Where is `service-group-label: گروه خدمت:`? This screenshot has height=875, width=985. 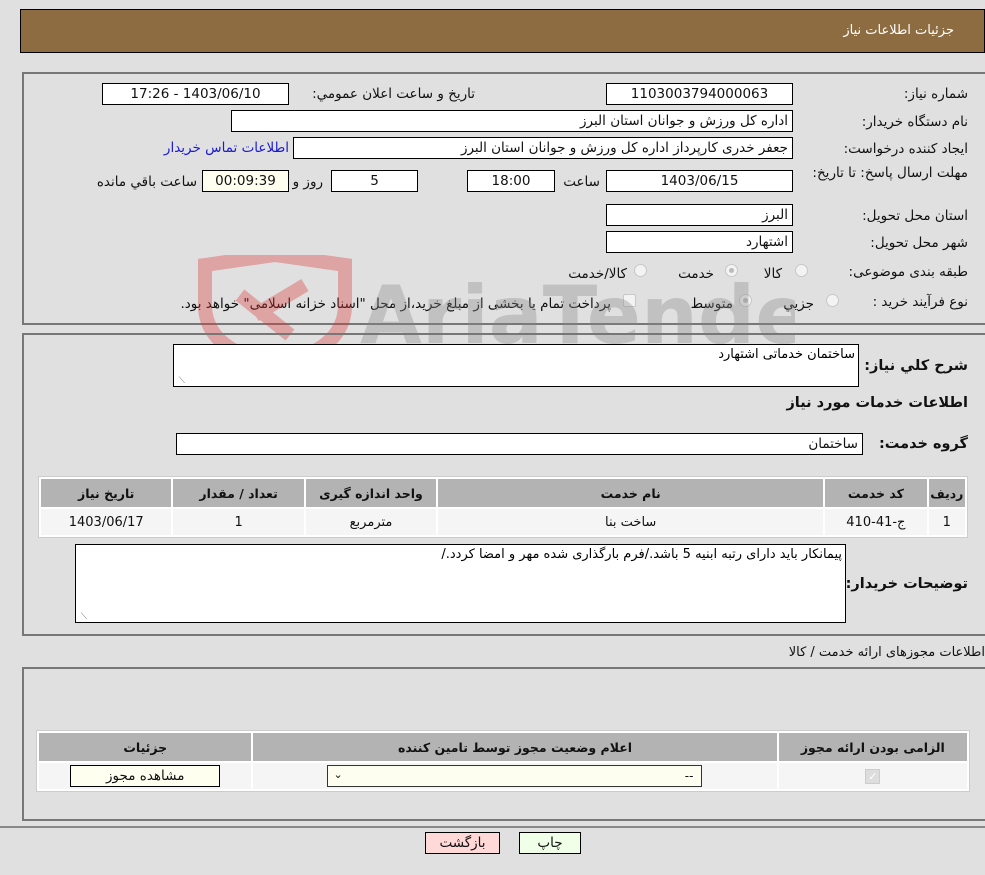
service-group-label: گروه خدمت: is located at coordinates (923, 444).